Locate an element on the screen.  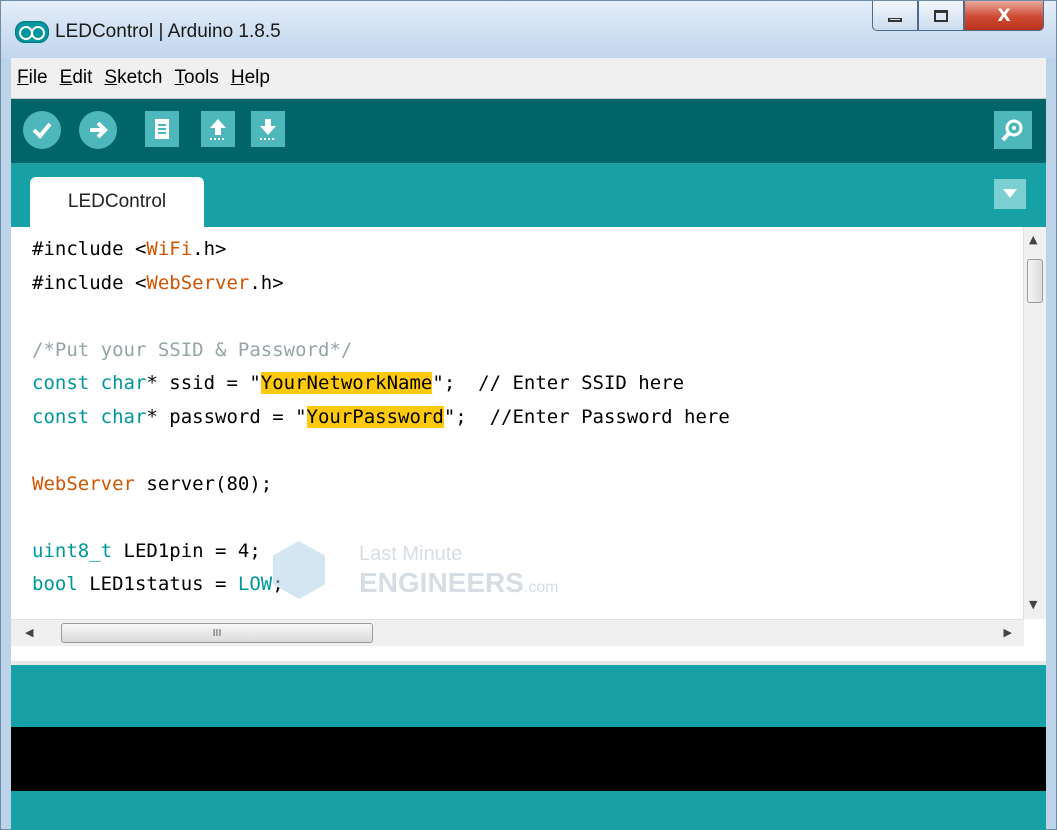
horizontal-scroll-thumb: III is located at coordinates (217, 633).